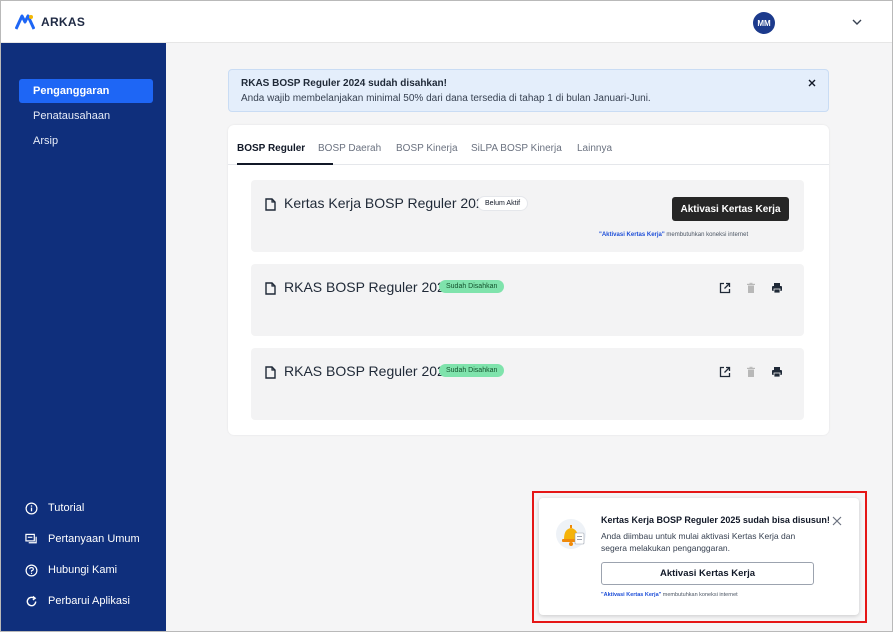  Describe the element at coordinates (527, 300) in the screenshot. I see `list-item-rkas-2024: RKAS BOSP Reguler 2024 Sudah Disahkan` at that location.